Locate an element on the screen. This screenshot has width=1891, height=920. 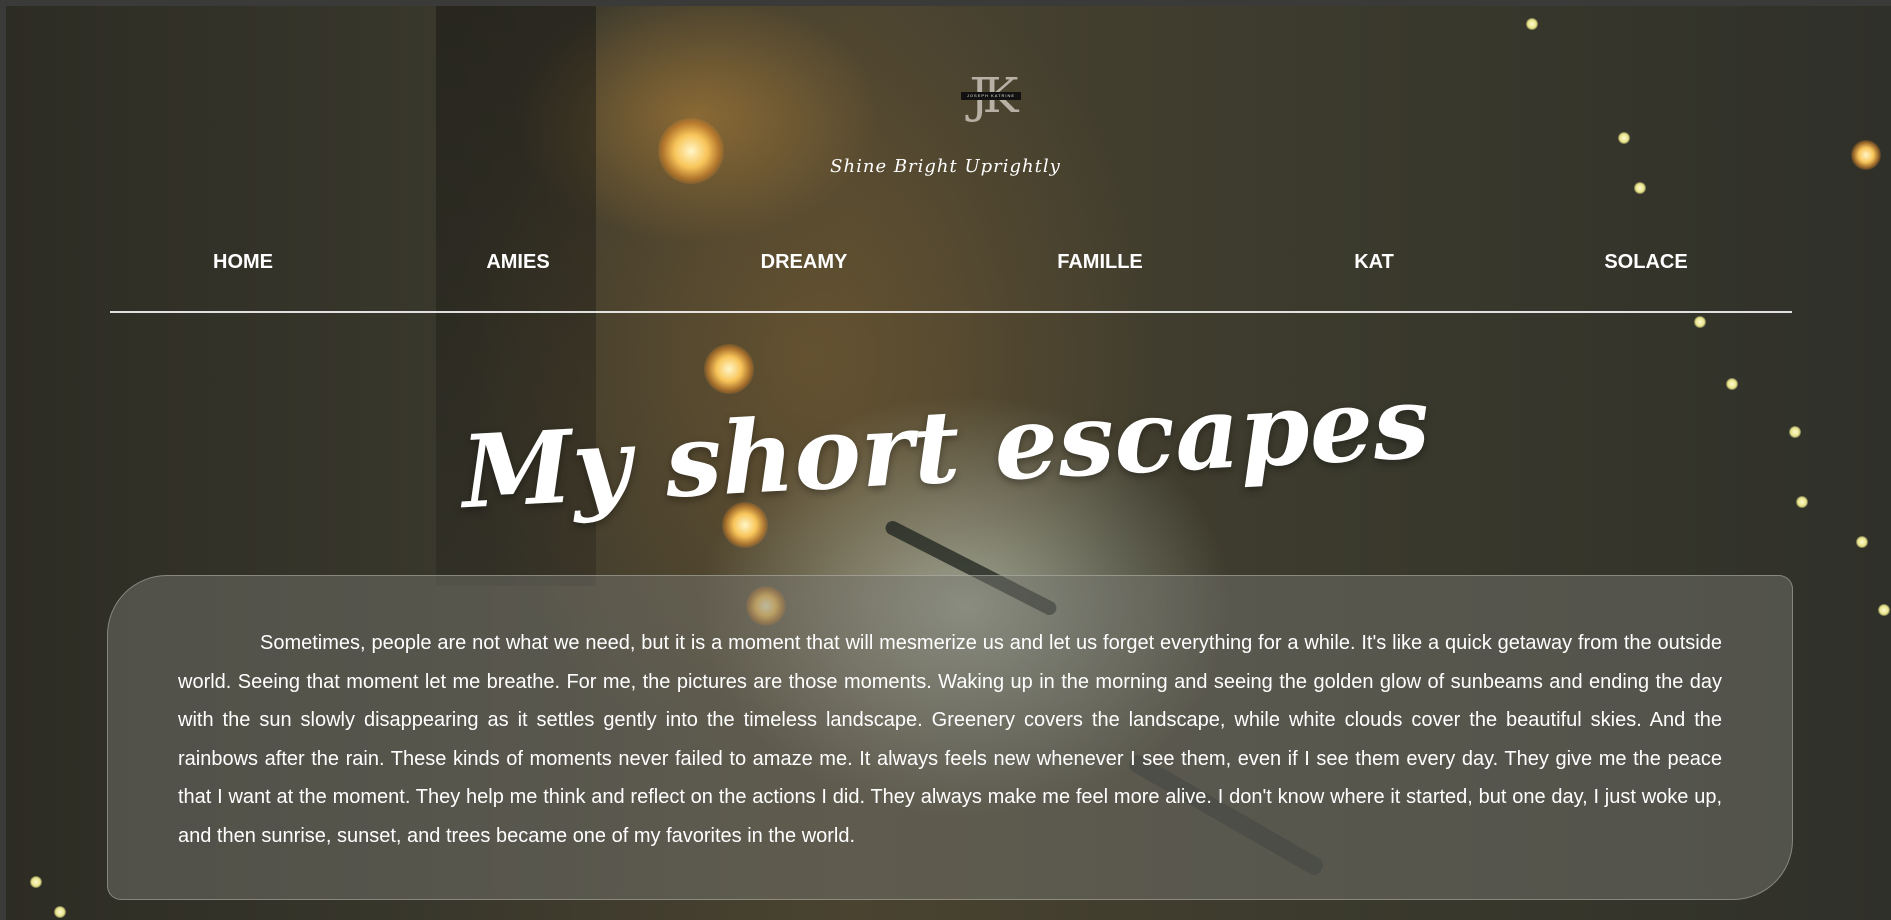
light-bulb is located at coordinates (729, 369).